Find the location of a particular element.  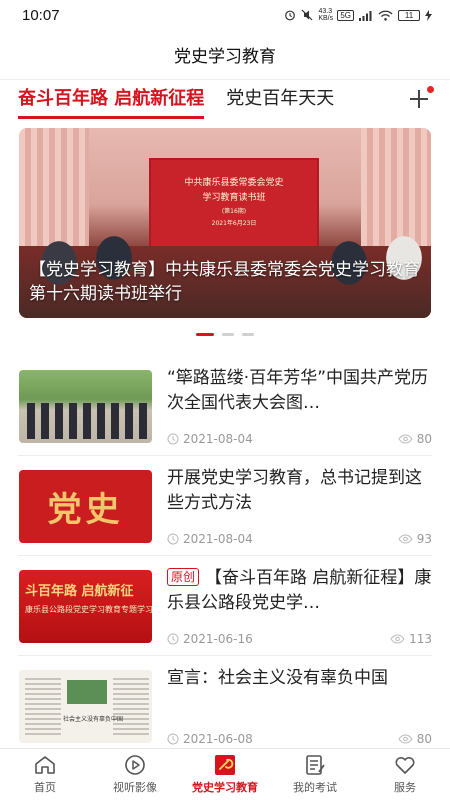

news-thumbnail: 斗百年路 启航新征 康乐县公路段党史学习教育专题学习 is located at coordinates (85, 606).